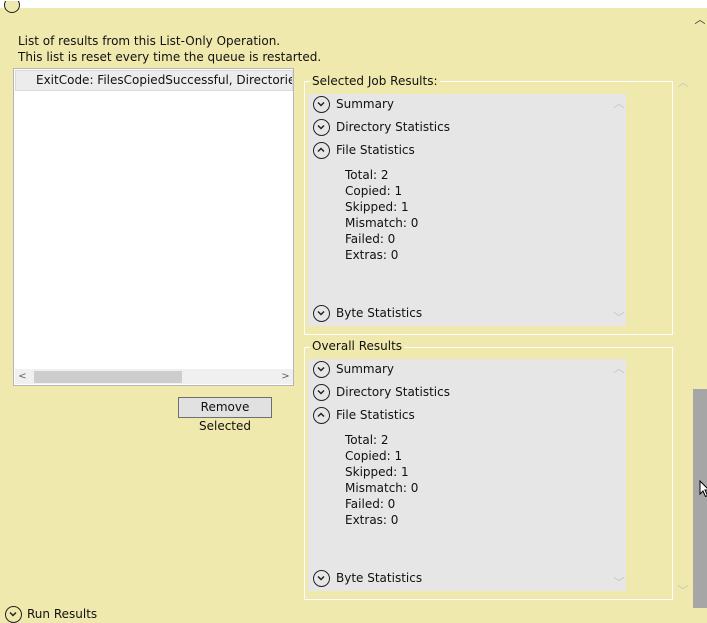  What do you see at coordinates (108, 377) in the screenshot?
I see `horizontal-scroll-thumb` at bounding box center [108, 377].